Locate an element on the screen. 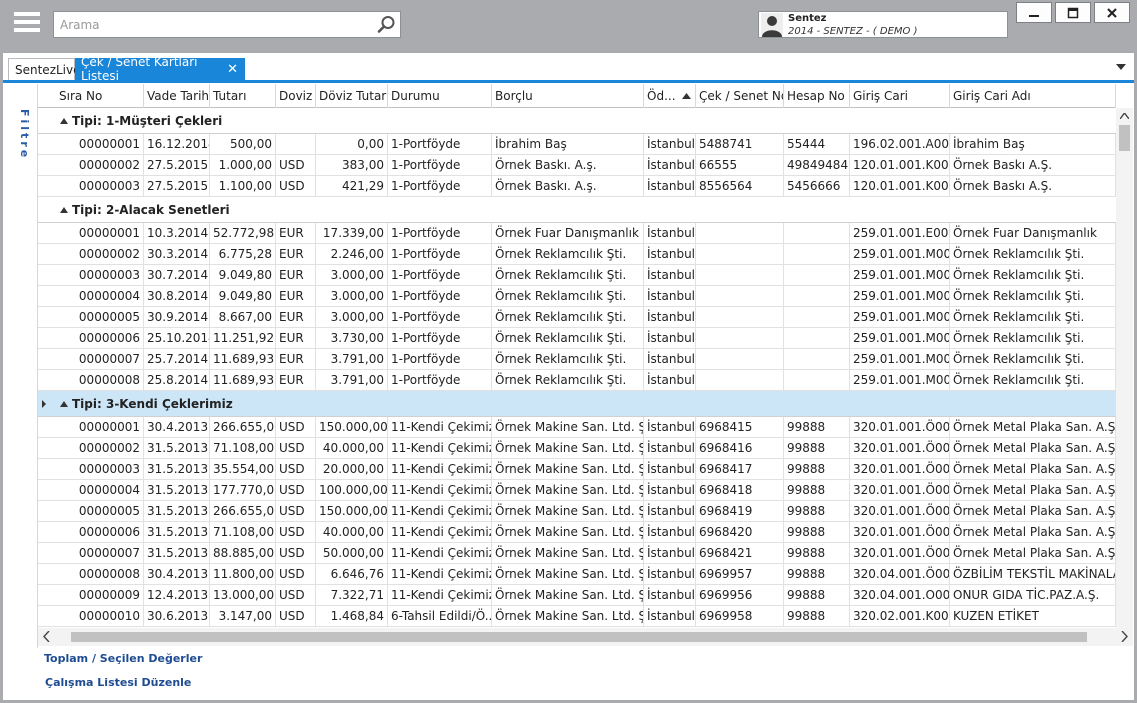 The height and width of the screenshot is (703, 1137). table-cell: 9.049,80 is located at coordinates (243, 296).